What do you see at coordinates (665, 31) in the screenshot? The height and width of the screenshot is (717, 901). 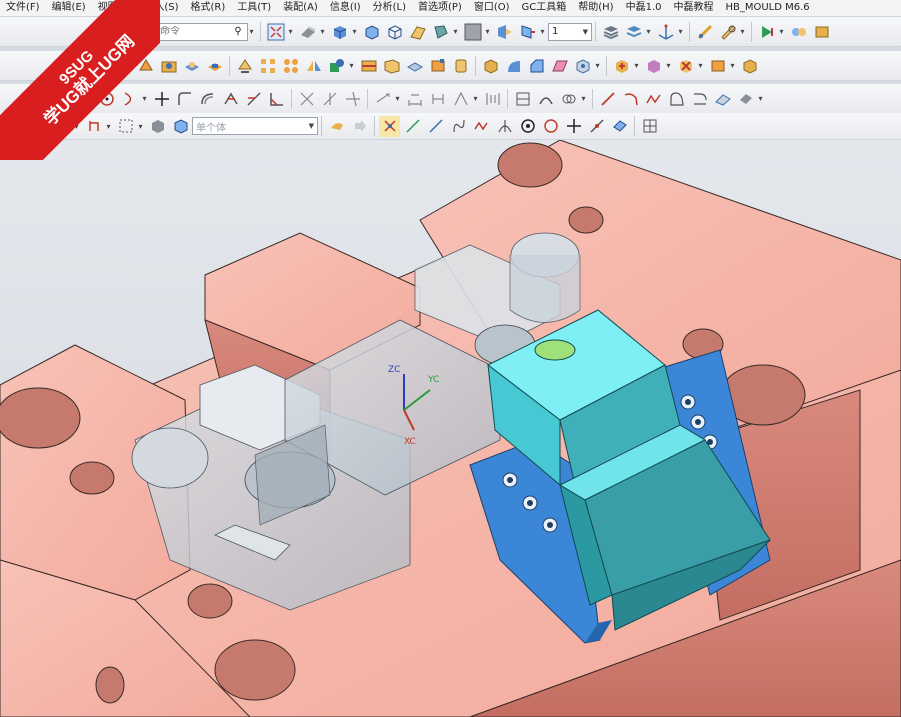 I see `wcs-icon` at bounding box center [665, 31].